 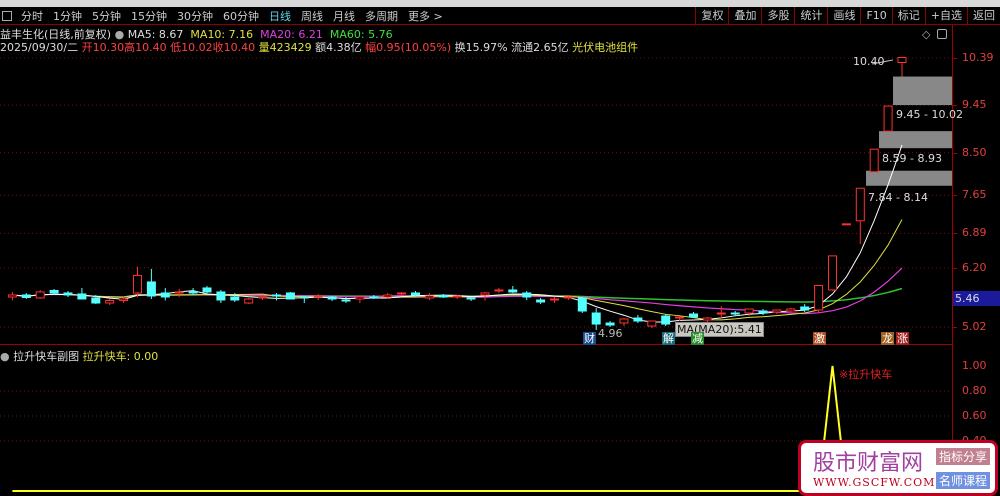 I want to click on price-tick: 9.45, so click(x=974, y=105).